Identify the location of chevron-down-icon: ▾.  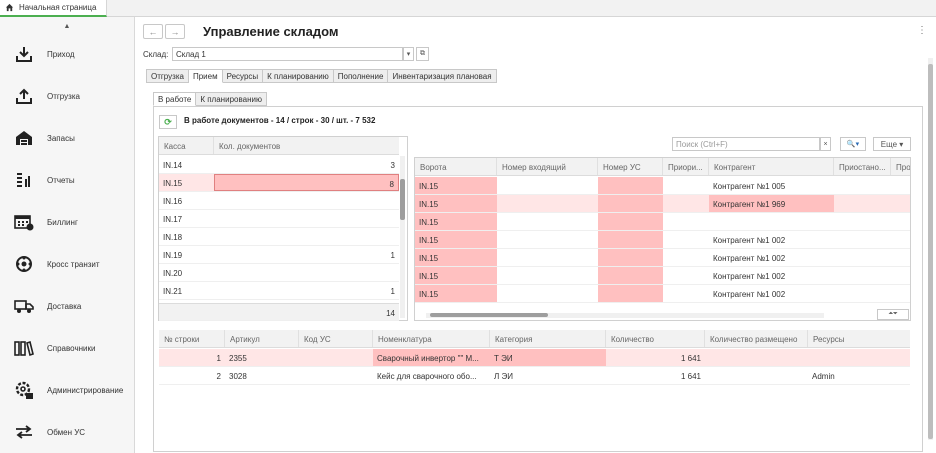
(408, 54).